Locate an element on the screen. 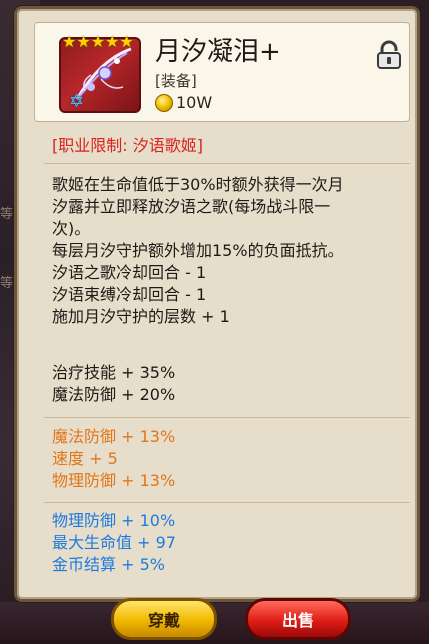 Image resolution: width=429 pixels, height=644 pixels. rarity-stars: ★ ★ ★ ★ ★ is located at coordinates (98, 42).